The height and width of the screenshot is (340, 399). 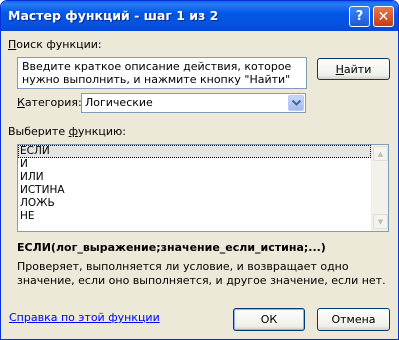 I want to click on title-bar: Мастер функций - шаг 1 из 2 ? ✕, so click(x=199, y=16).